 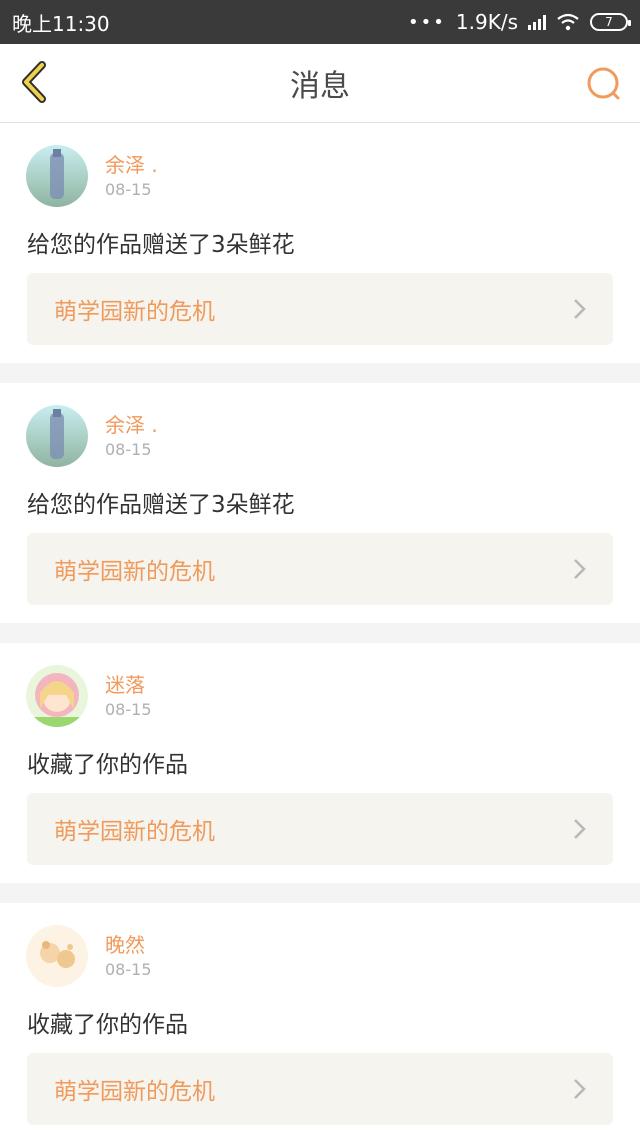 What do you see at coordinates (36, 82) in the screenshot?
I see `back-button` at bounding box center [36, 82].